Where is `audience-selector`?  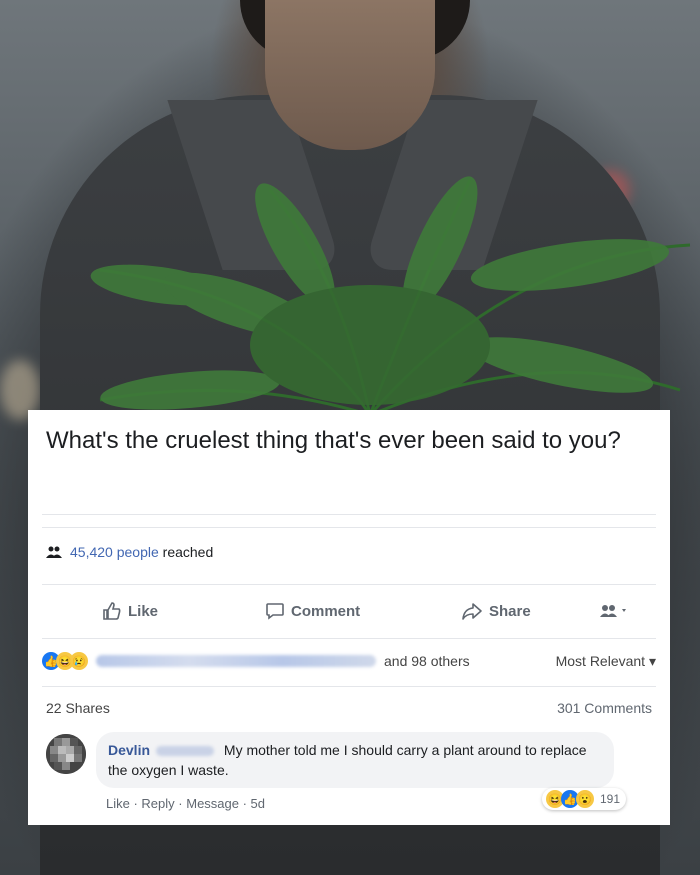 audience-selector is located at coordinates (615, 611).